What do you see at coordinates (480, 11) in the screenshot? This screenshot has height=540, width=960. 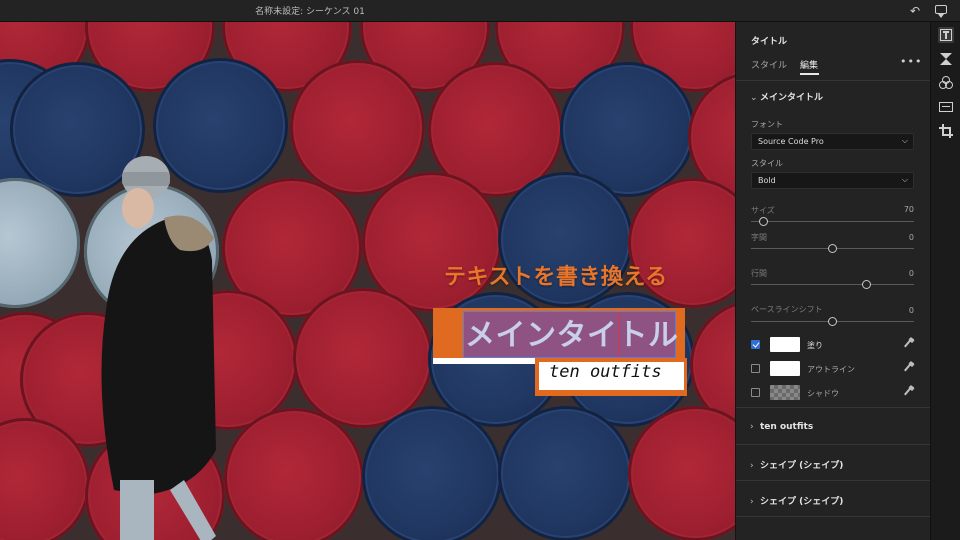 I see `top-bar: 名称未設定: シーケンス 01 ↶` at bounding box center [480, 11].